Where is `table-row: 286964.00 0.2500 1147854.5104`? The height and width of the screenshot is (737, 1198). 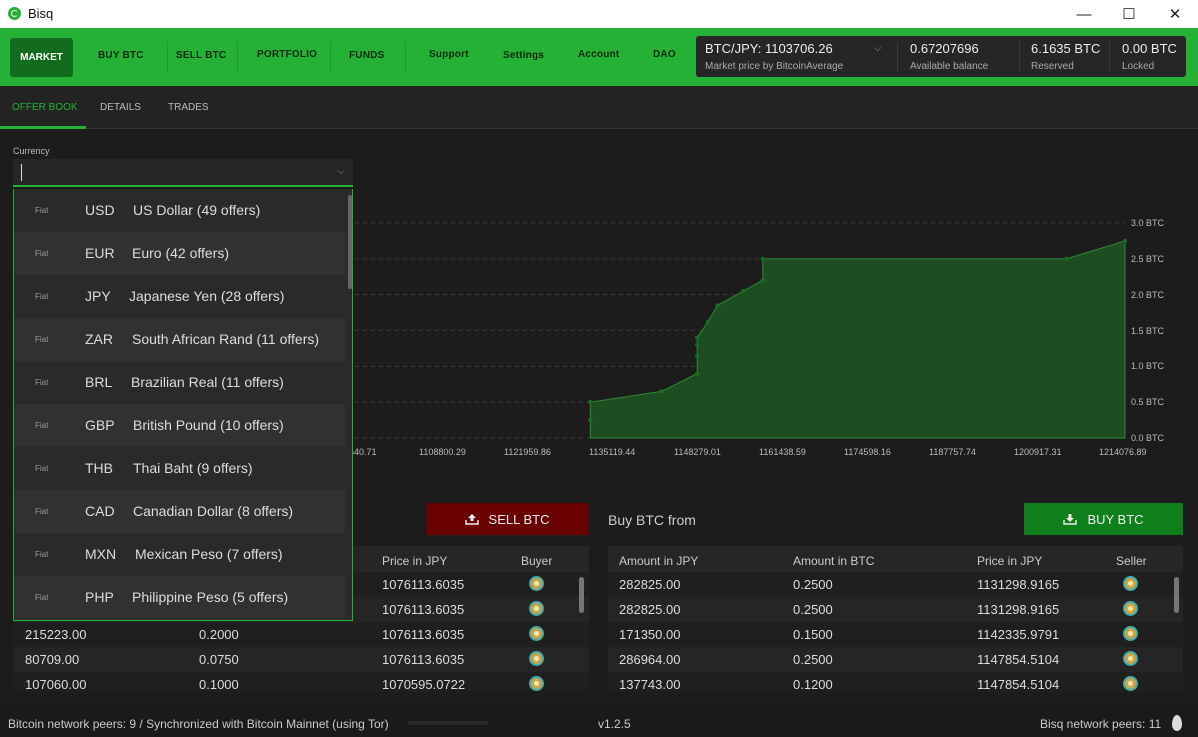 table-row: 286964.00 0.2500 1147854.5104 is located at coordinates (895, 659).